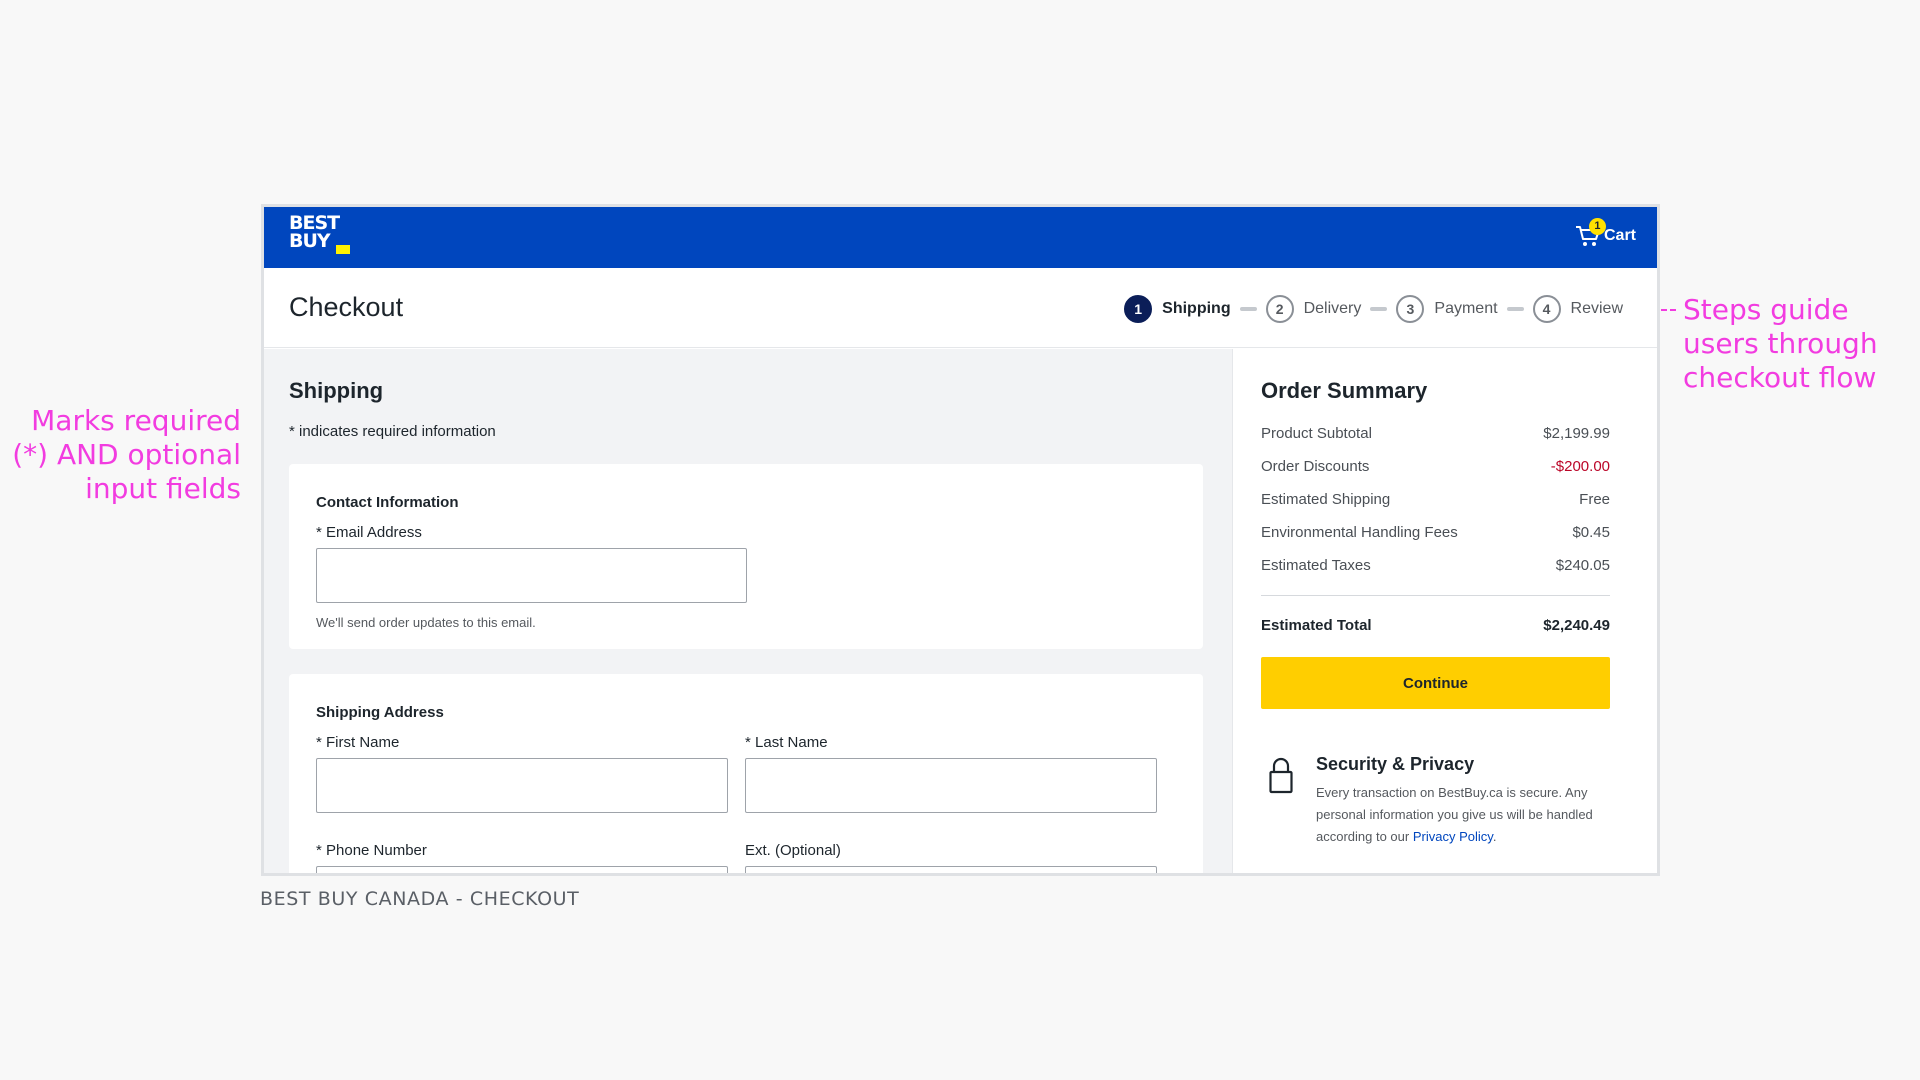 The height and width of the screenshot is (1080, 1920). Describe the element at coordinates (531, 575) in the screenshot. I see `email-input` at that location.